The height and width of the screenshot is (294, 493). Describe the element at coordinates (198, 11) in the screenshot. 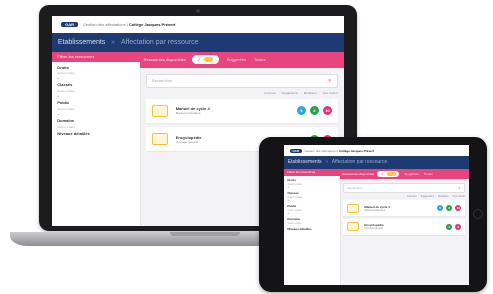

I see `camera-icon` at that location.